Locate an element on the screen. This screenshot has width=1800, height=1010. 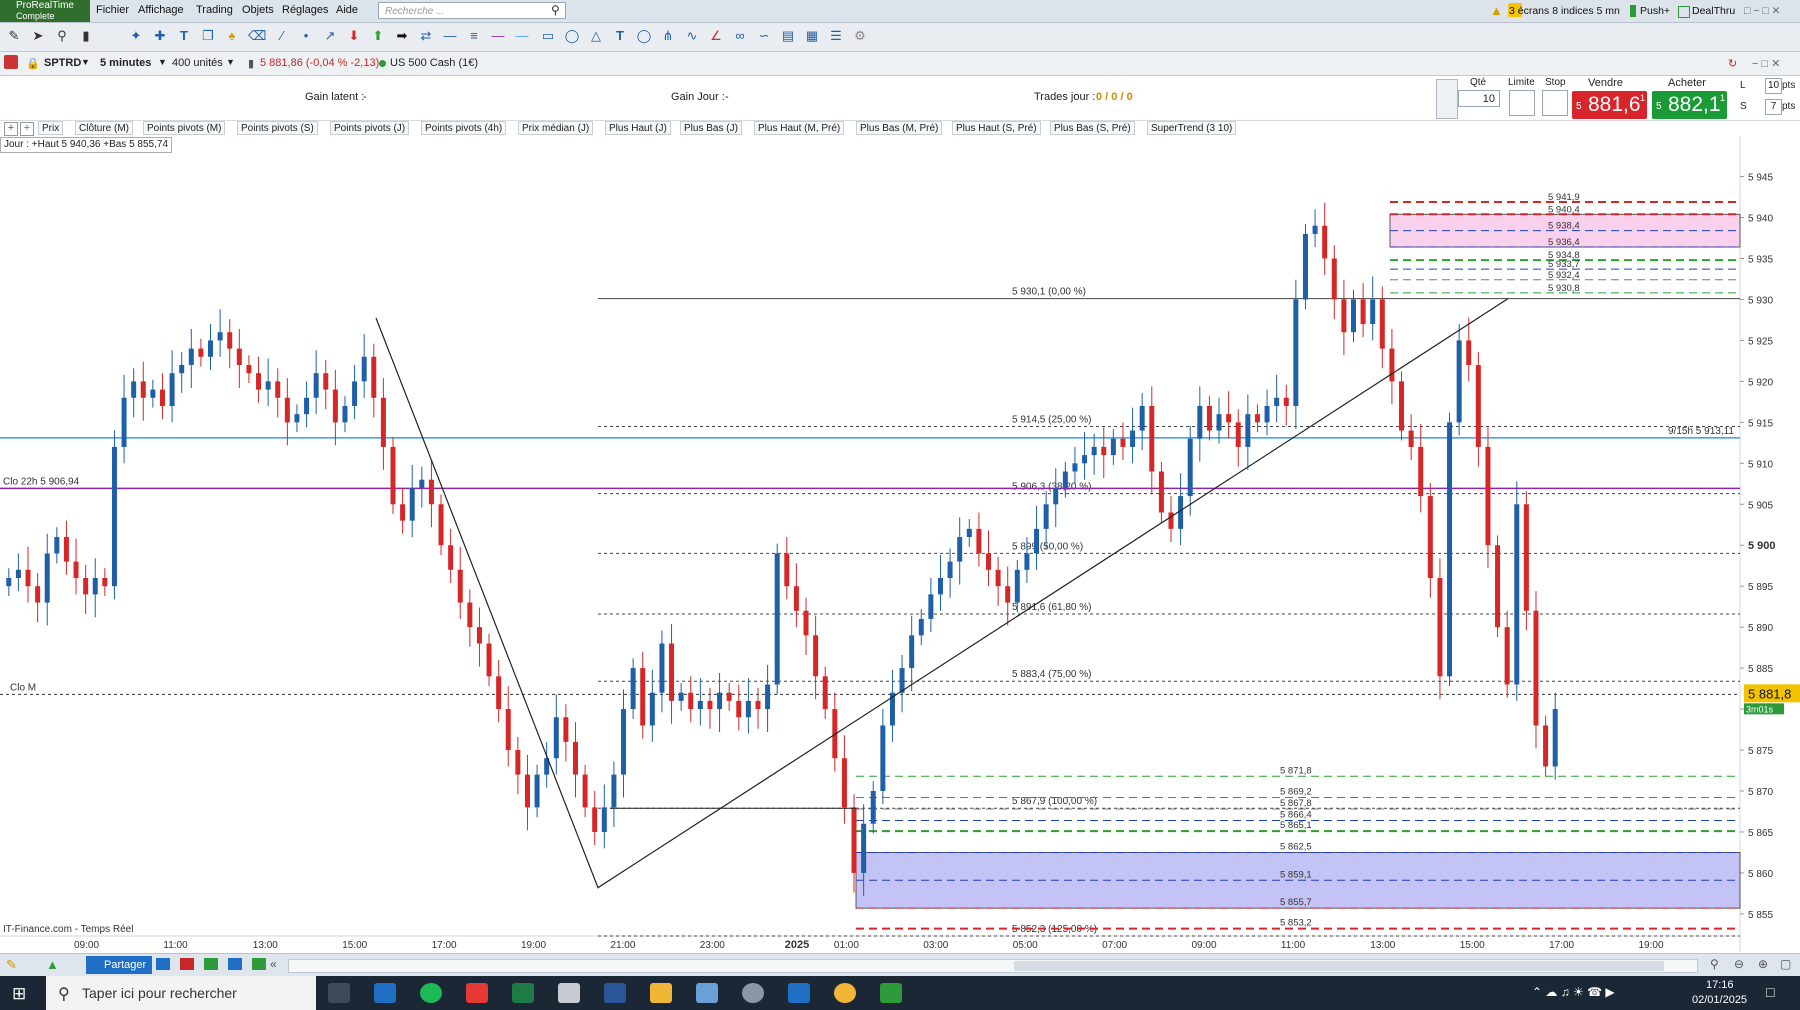
rewind-icon: « is located at coordinates (273, 964).